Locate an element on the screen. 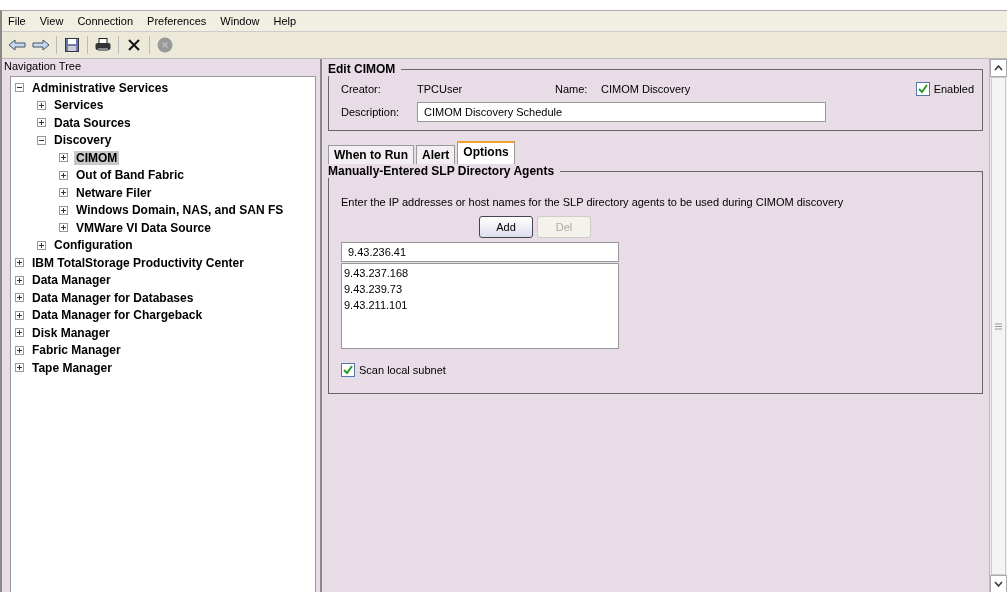 Image resolution: width=1007 pixels, height=592 pixels. scrollbar is located at coordinates (998, 325).